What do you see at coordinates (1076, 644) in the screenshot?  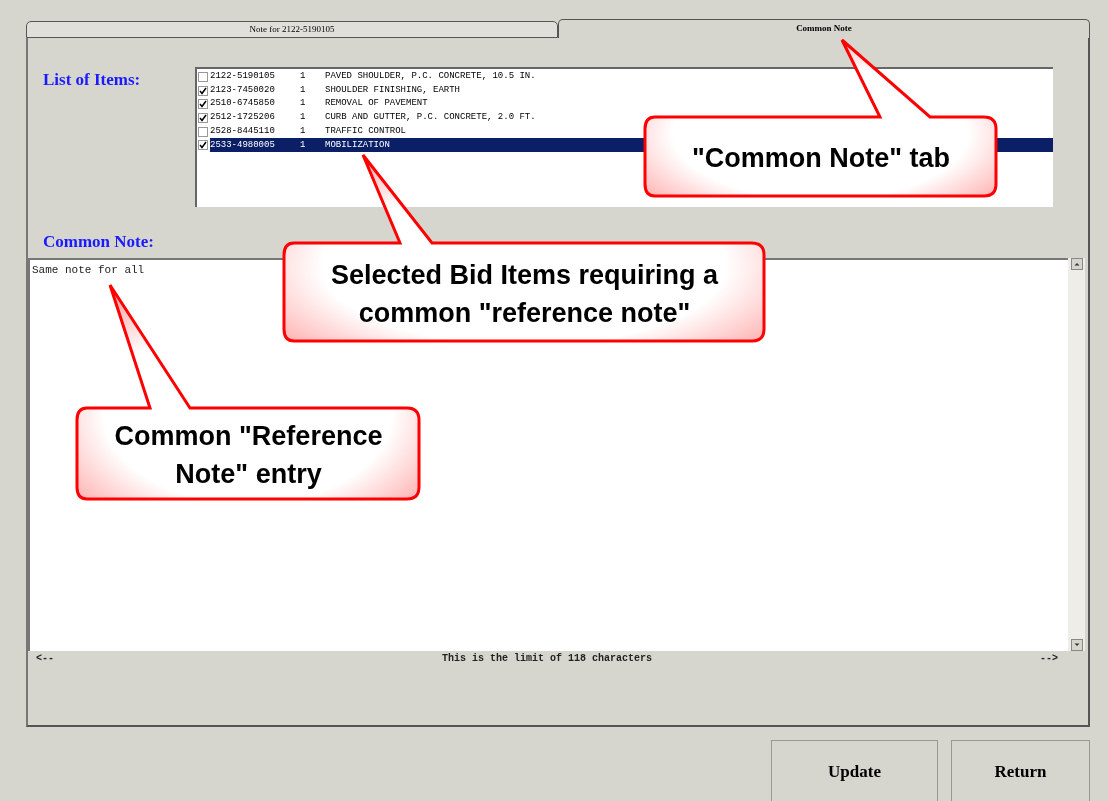 I see `scroll-down-icon` at bounding box center [1076, 644].